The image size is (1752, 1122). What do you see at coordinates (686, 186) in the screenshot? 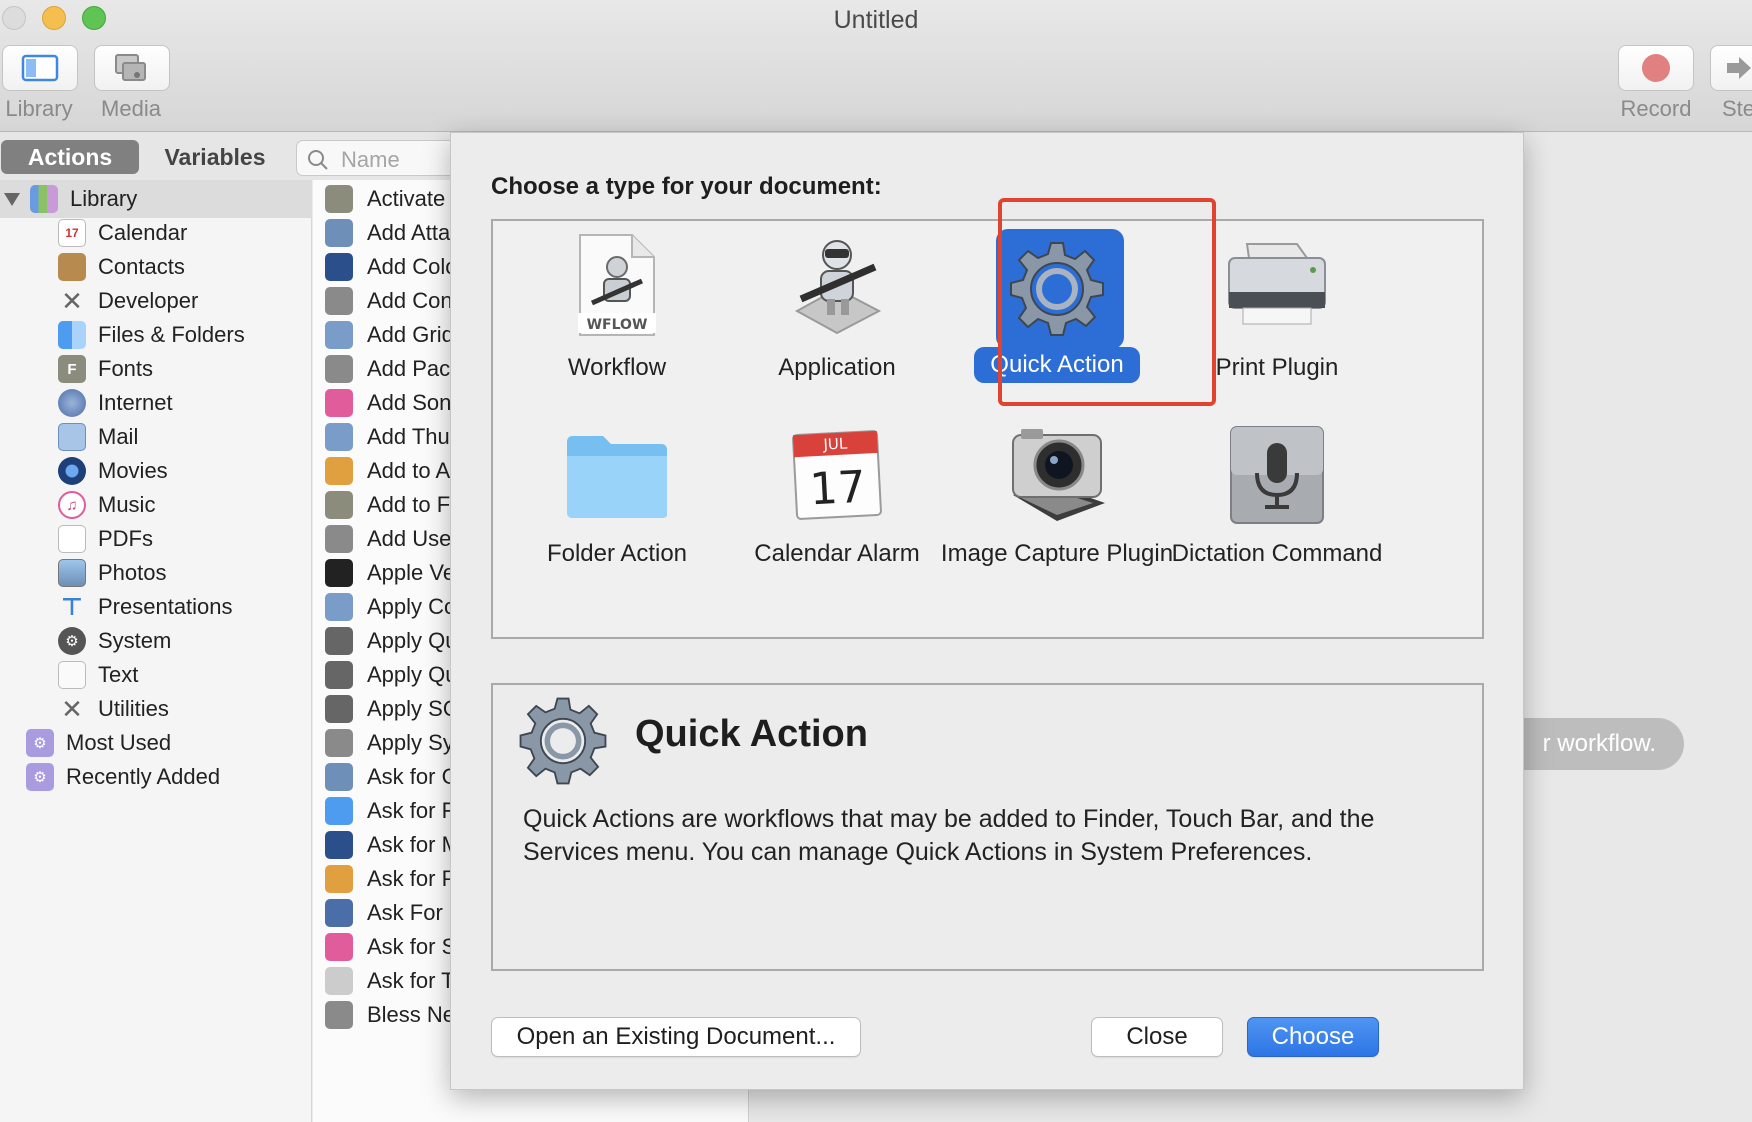
I see `sheet-heading: Choose a type for your document:` at bounding box center [686, 186].